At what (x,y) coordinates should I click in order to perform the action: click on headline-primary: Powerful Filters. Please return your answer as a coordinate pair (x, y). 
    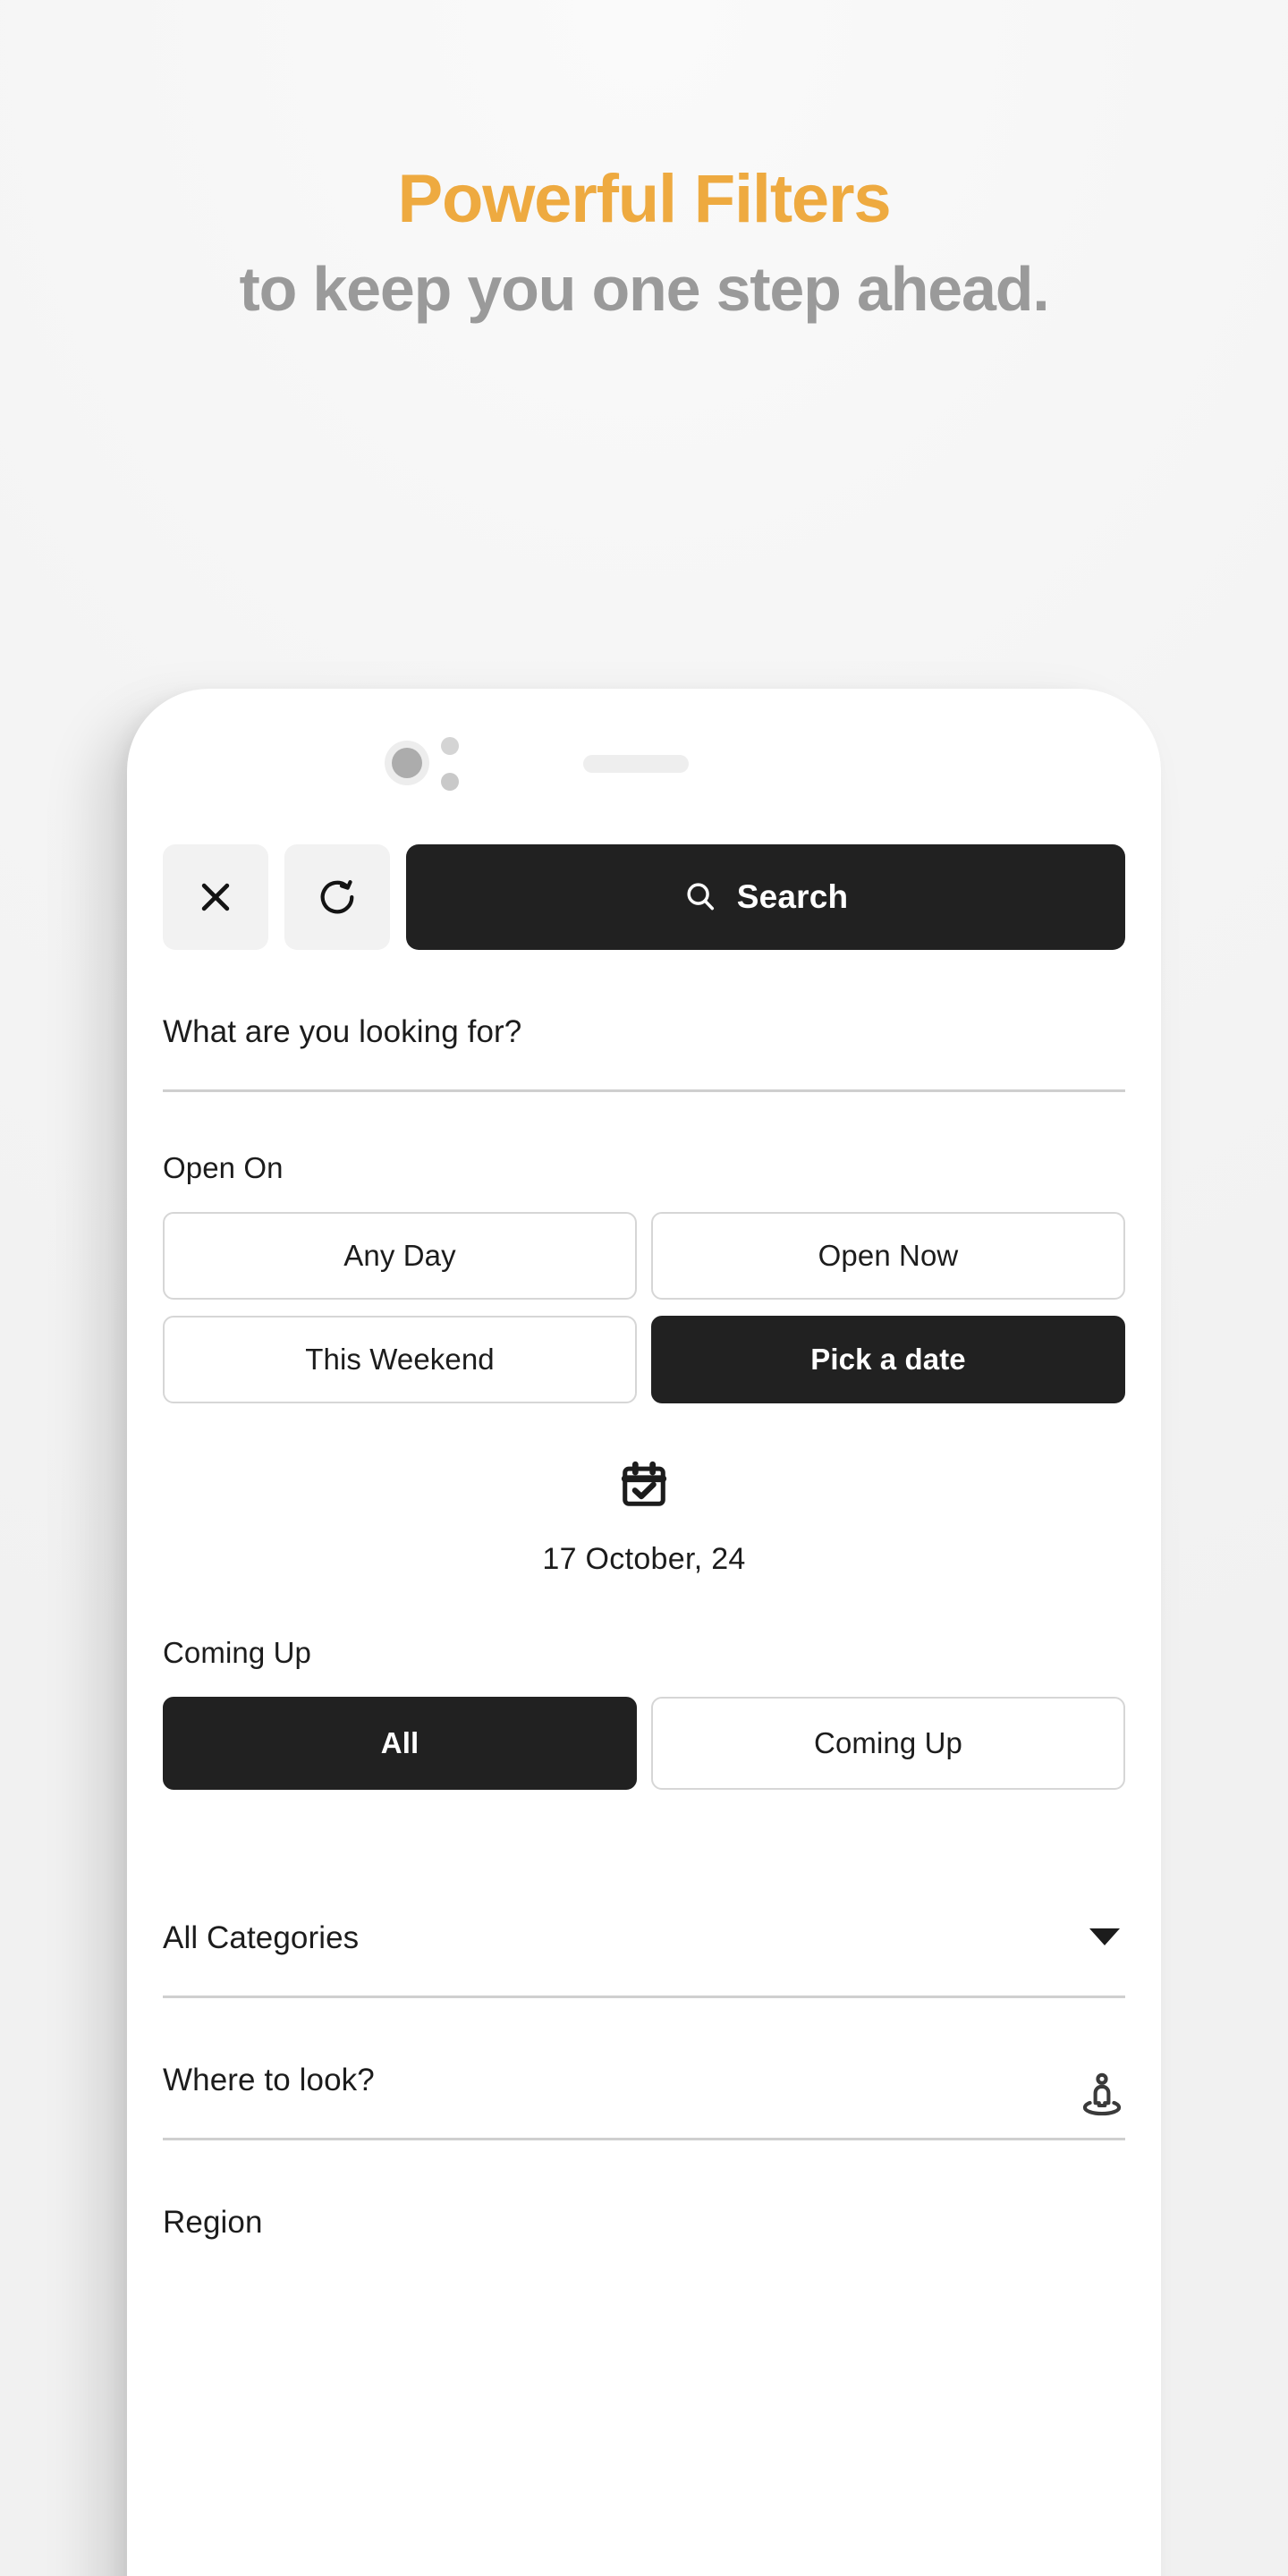
    Looking at the image, I should click on (644, 199).